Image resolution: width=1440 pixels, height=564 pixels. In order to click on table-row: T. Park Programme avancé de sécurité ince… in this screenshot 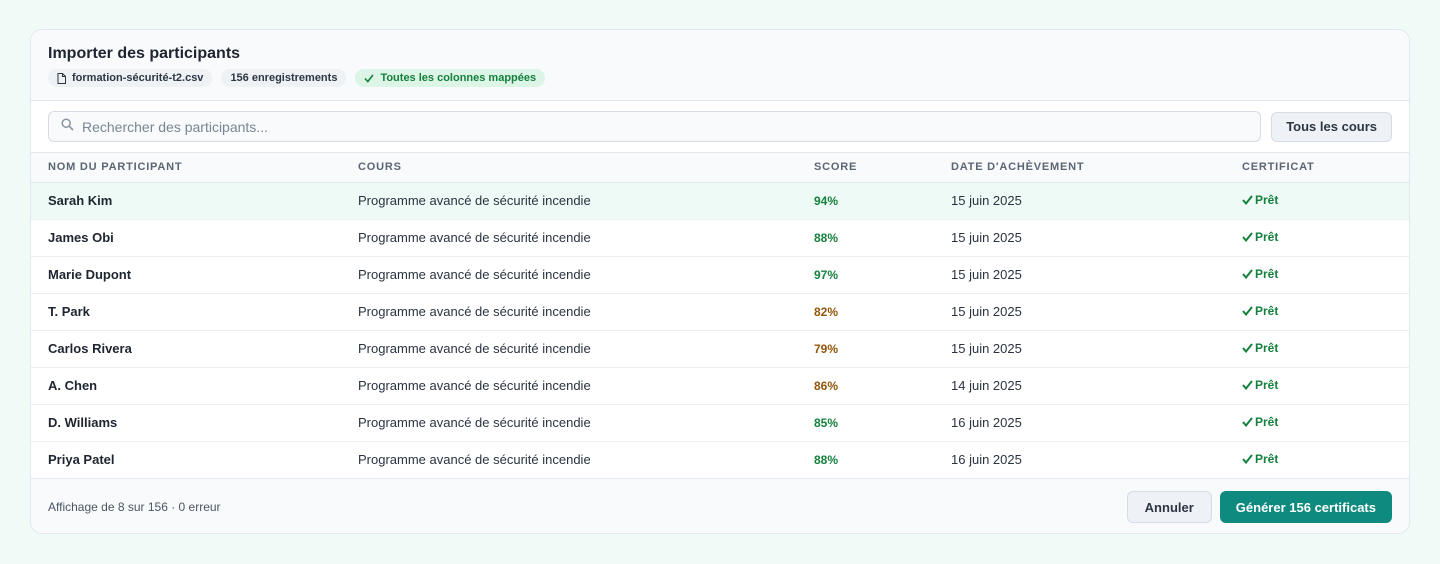, I will do `click(720, 311)`.